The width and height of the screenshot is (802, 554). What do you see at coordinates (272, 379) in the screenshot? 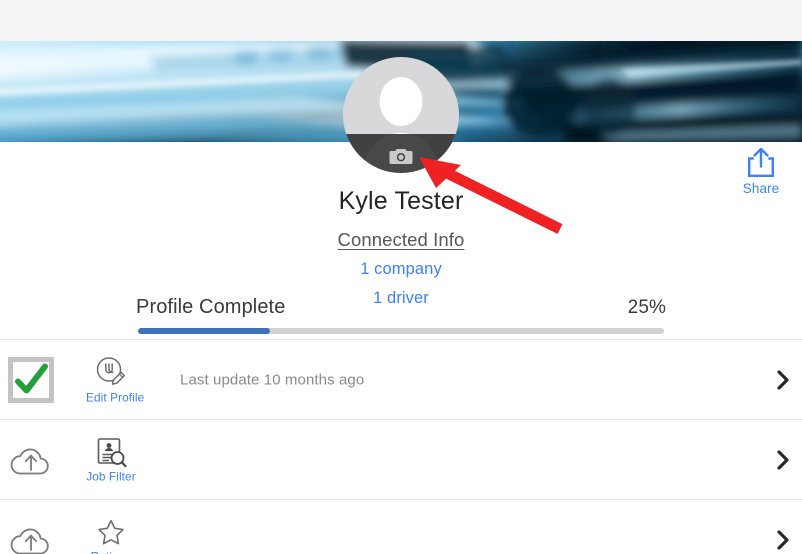
I see `last-update-text: Last update 10 months ago` at bounding box center [272, 379].